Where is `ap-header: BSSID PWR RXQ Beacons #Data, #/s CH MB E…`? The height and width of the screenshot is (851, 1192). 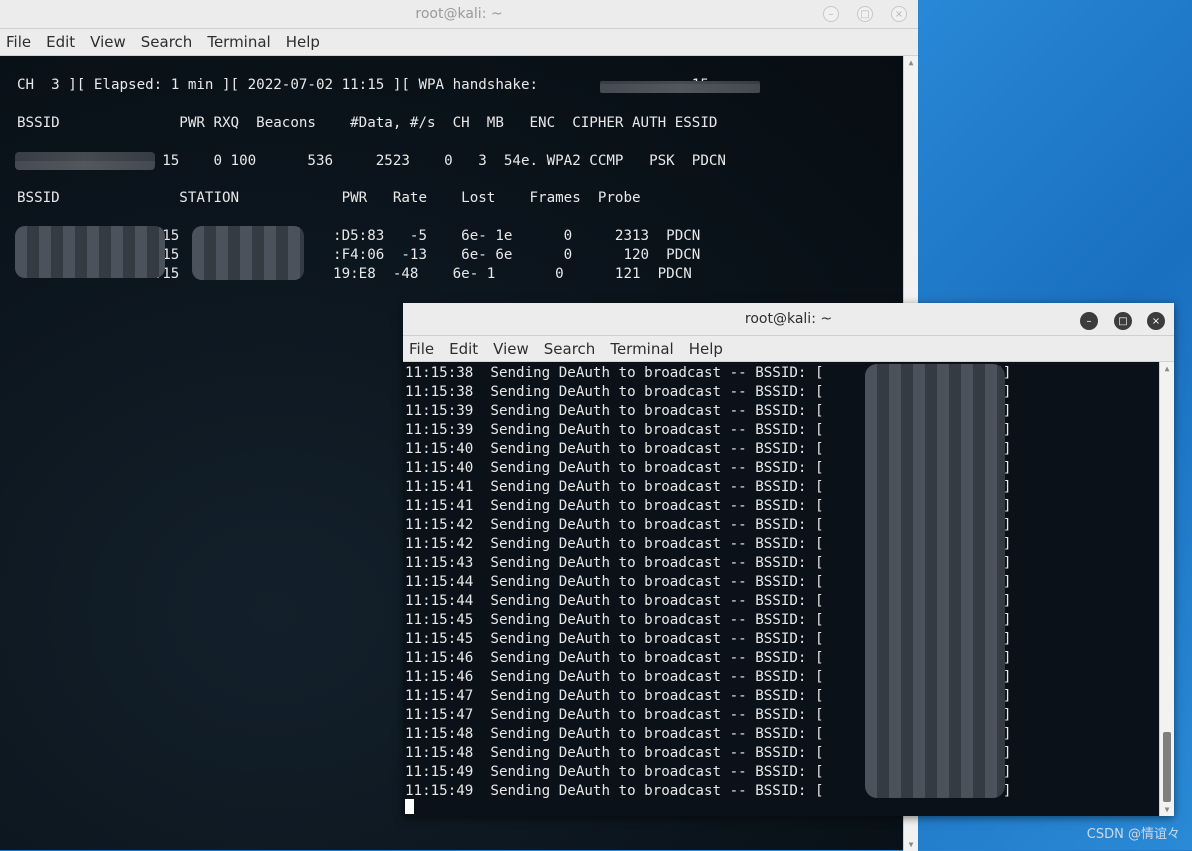
ap-header: BSSID PWR RXQ Beacons #Data, #/s CH MB E… is located at coordinates (367, 123).